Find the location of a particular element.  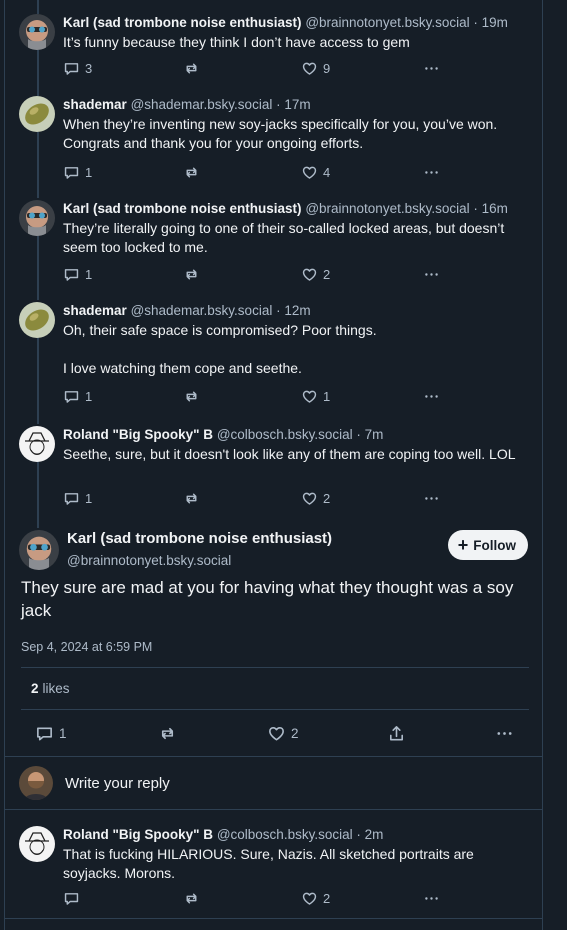

post-time: 17m is located at coordinates (297, 104).